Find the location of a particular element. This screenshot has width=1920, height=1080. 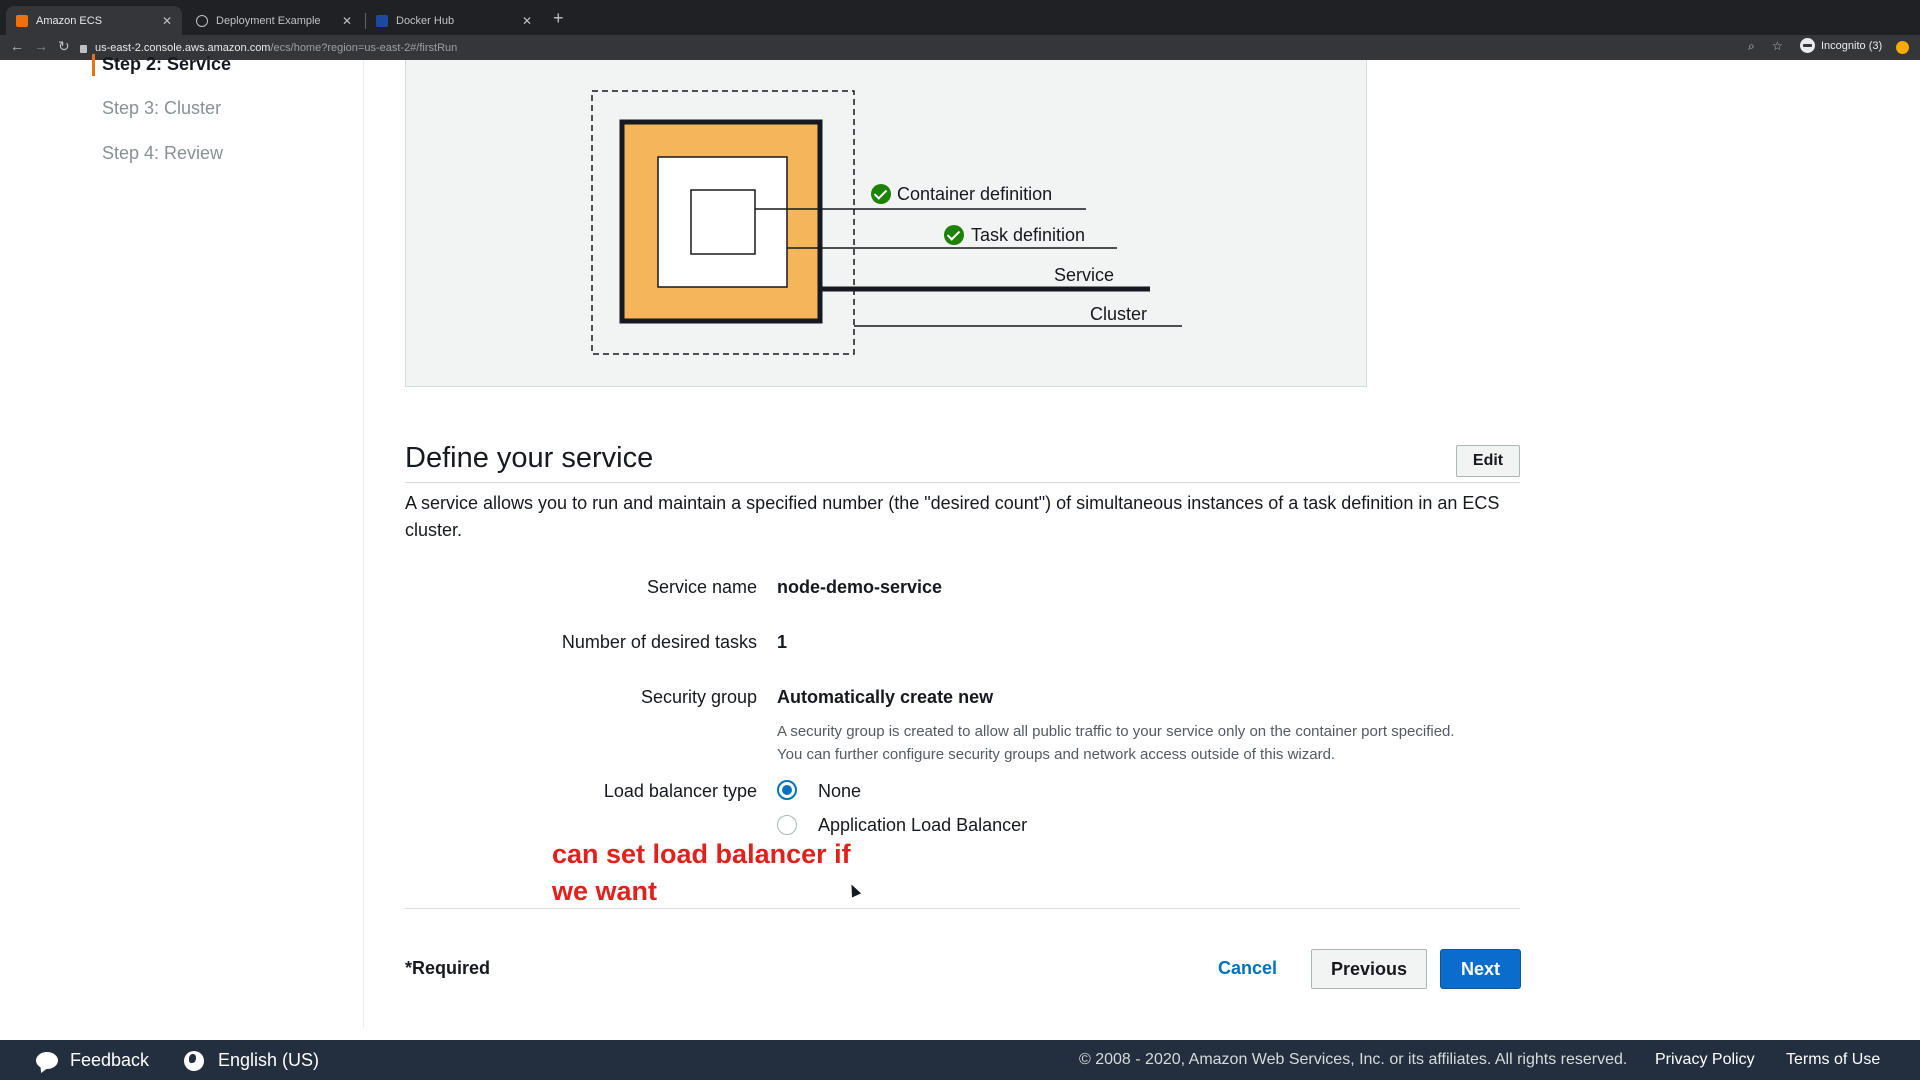

docker-favicon-icon is located at coordinates (382, 20).